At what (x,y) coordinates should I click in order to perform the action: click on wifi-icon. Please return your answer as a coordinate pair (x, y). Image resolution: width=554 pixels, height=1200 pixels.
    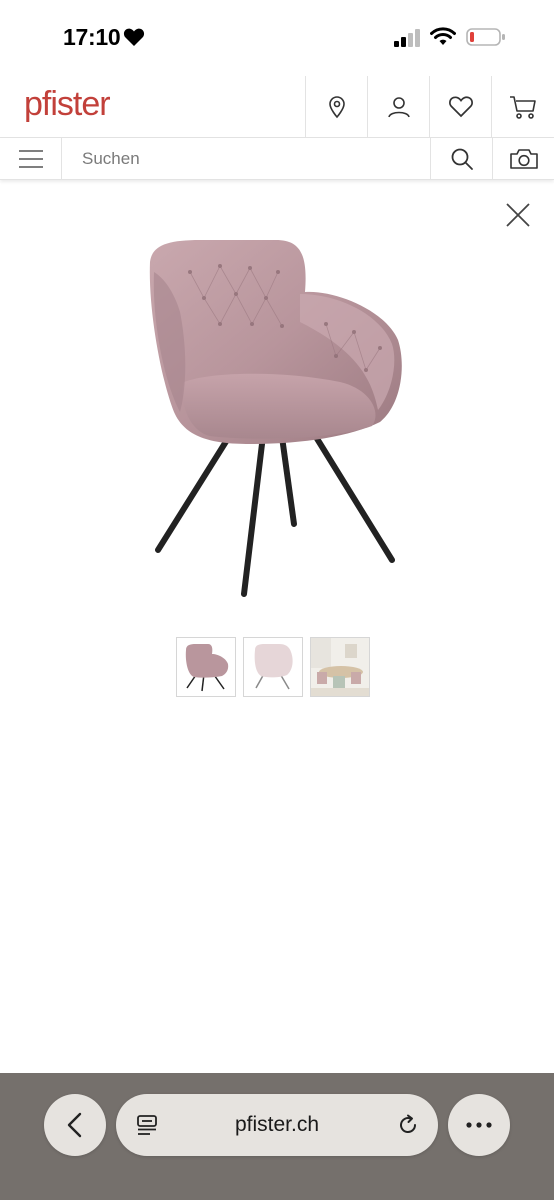
    Looking at the image, I should click on (443, 36).